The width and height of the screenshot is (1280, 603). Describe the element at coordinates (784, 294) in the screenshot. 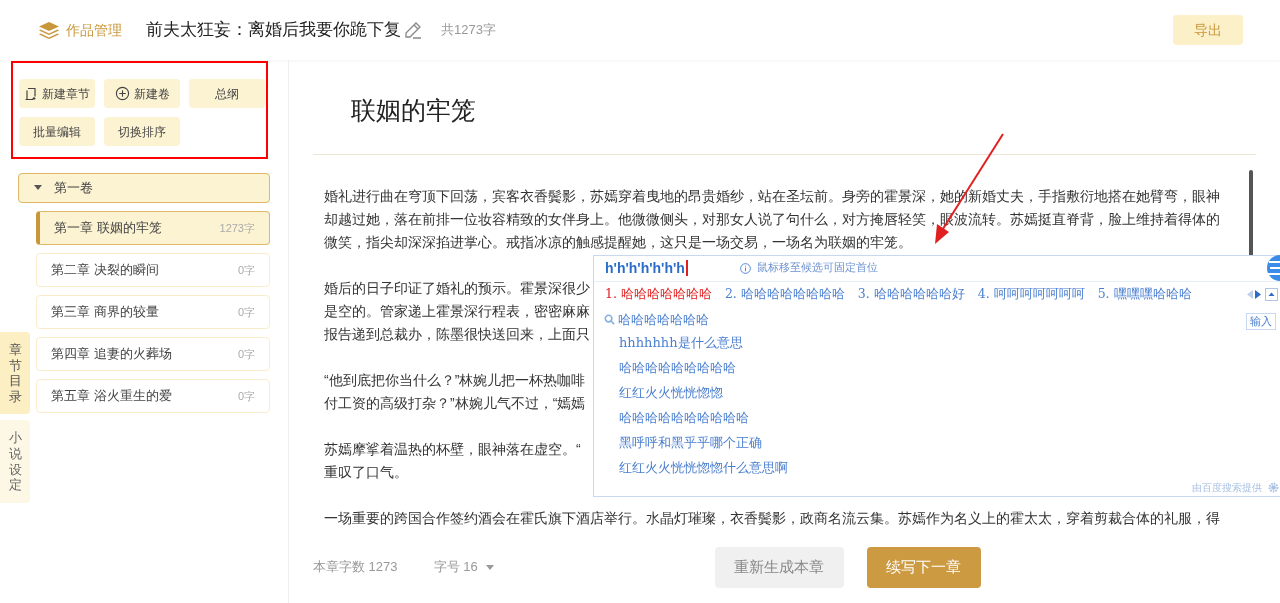

I see `ime-candidate: 2. 哈哈哈哈哈哈哈哈` at that location.